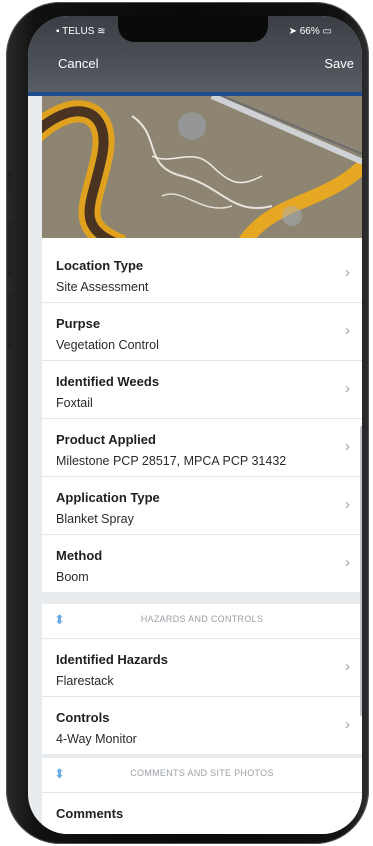 The image size is (373, 846). Describe the element at coordinates (106, 439) in the screenshot. I see `field-label: Product Applied` at that location.